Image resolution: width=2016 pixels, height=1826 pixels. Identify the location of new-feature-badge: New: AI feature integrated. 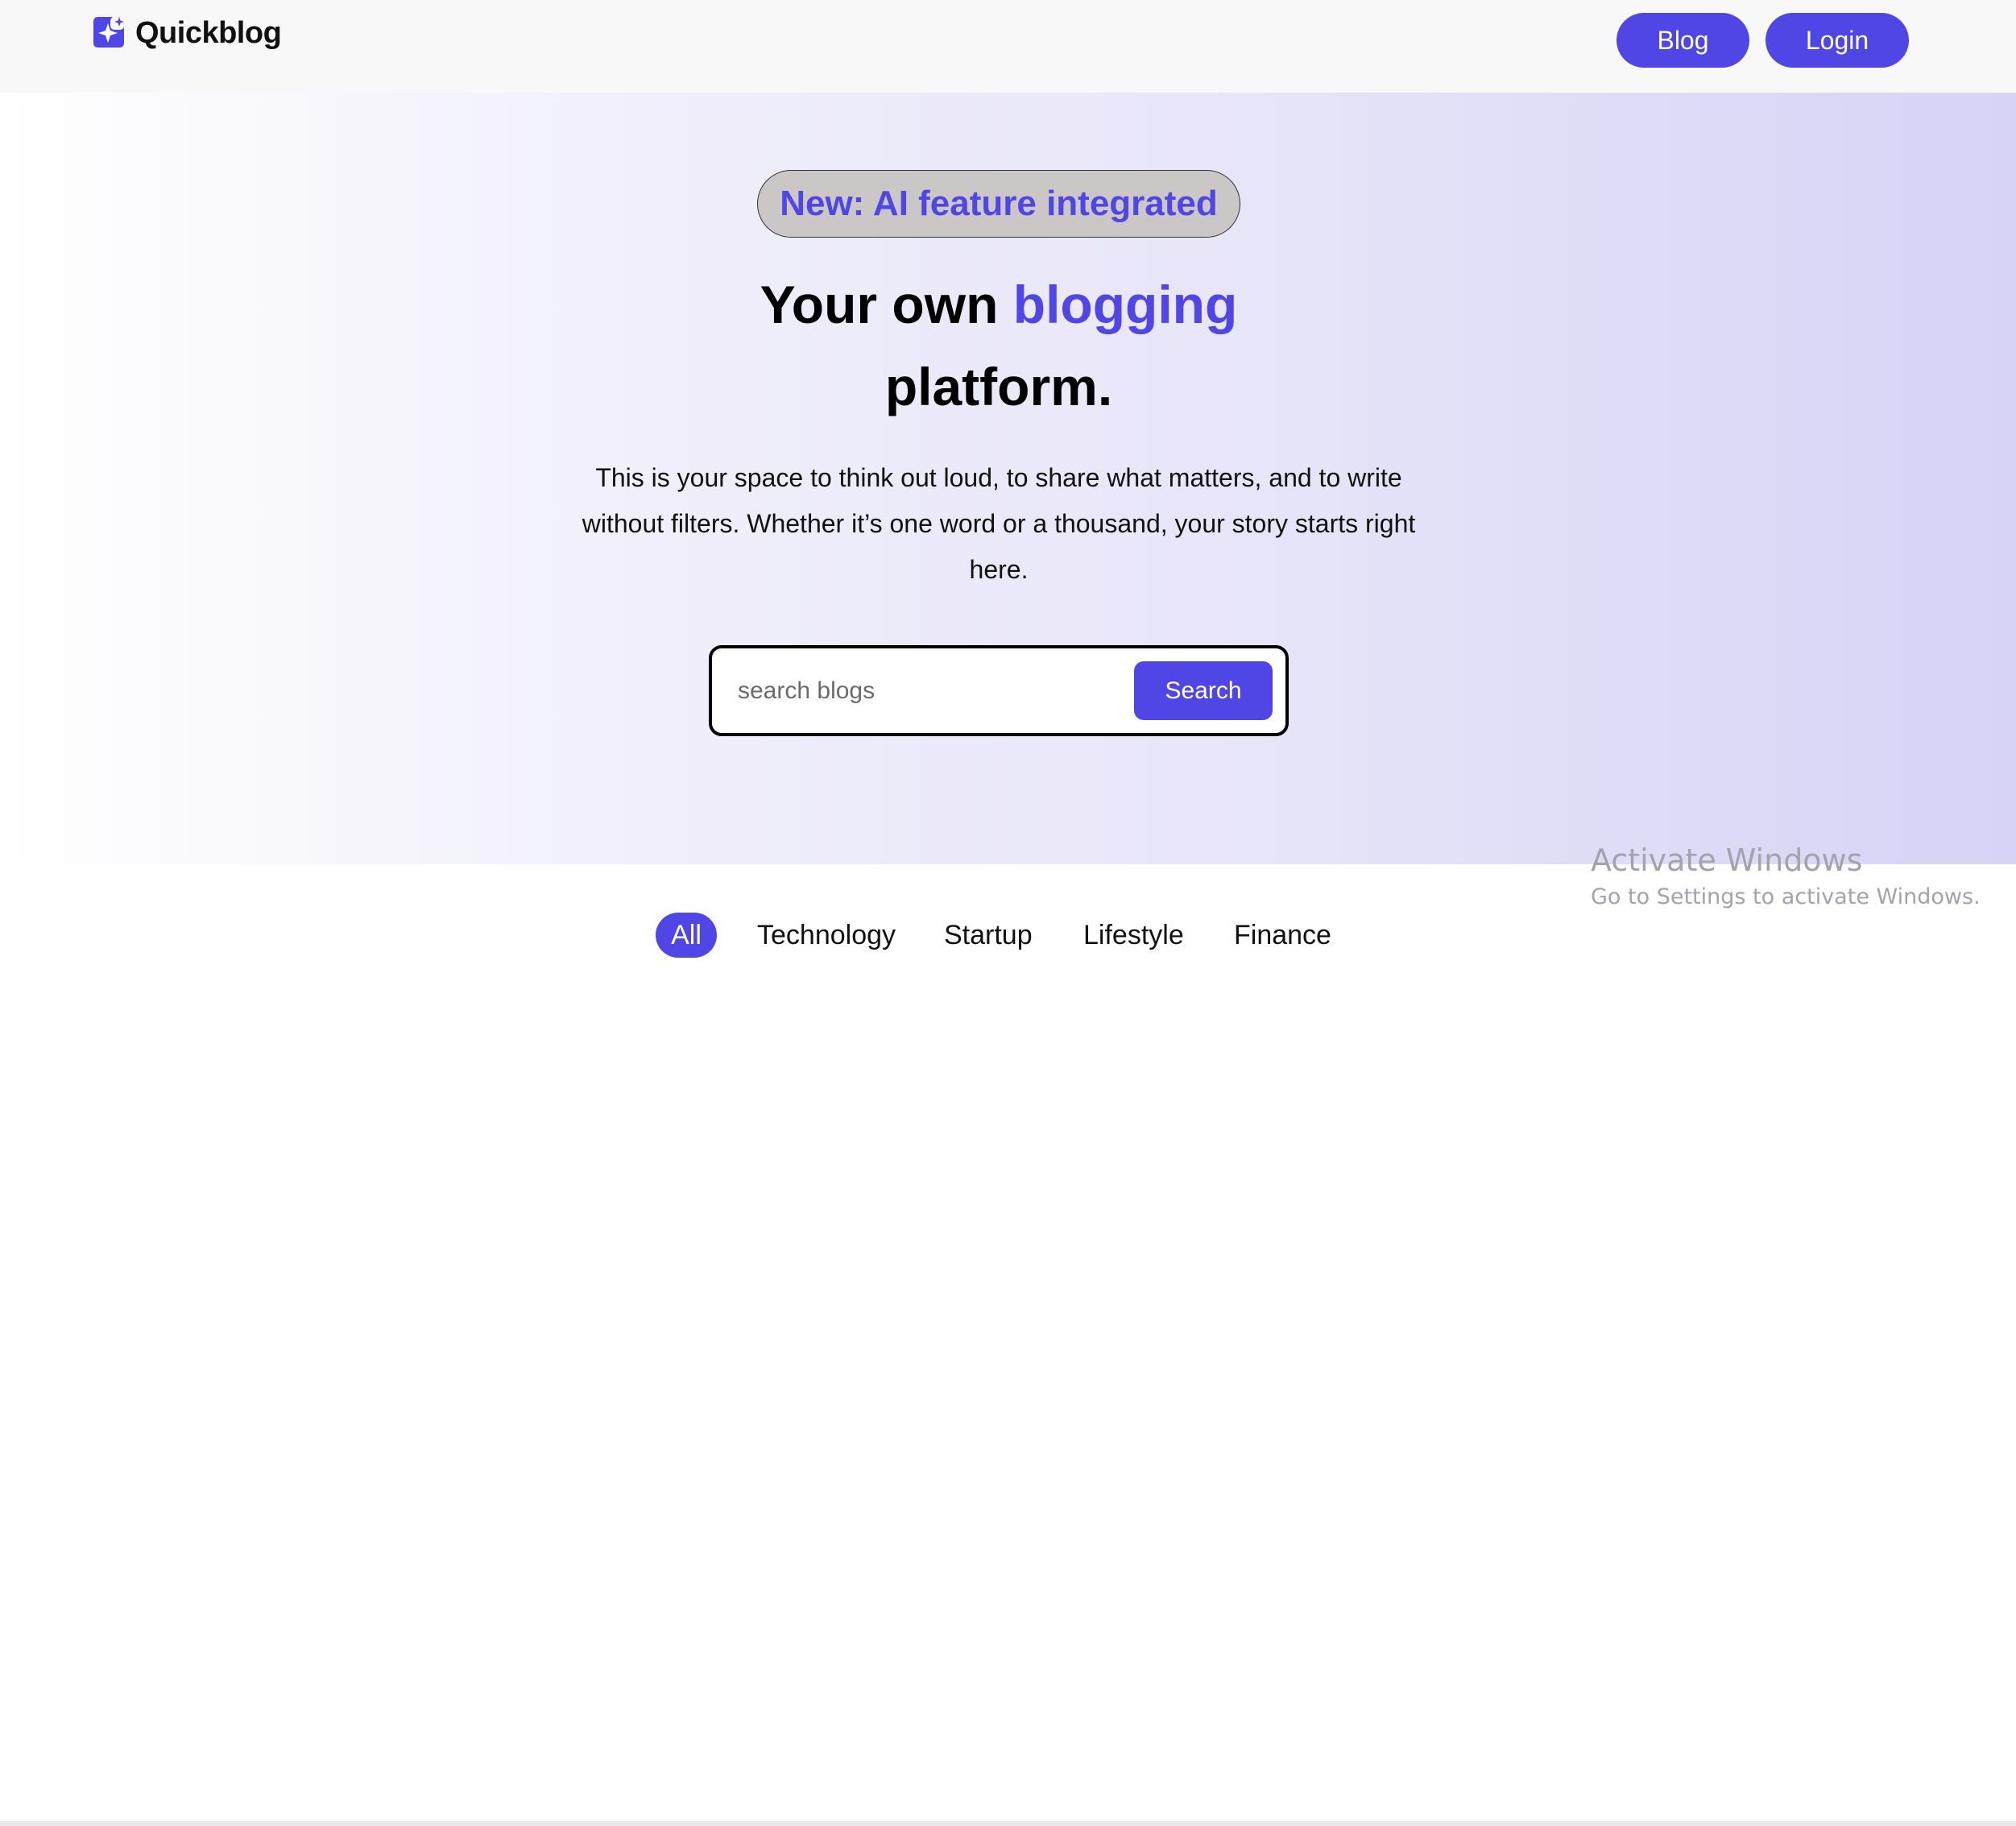
(998, 204).